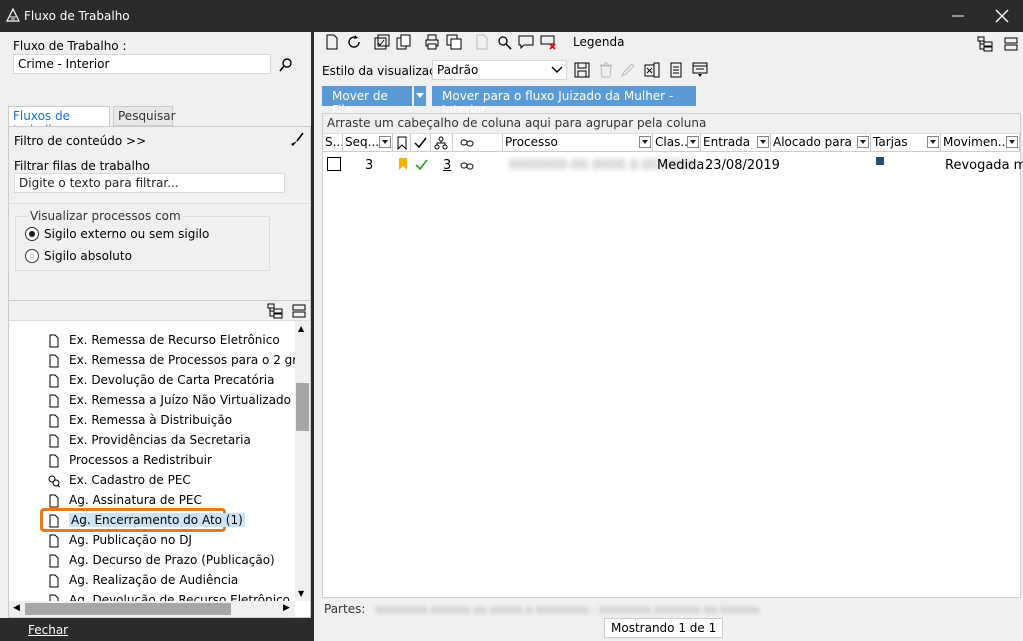 The height and width of the screenshot is (641, 1023). What do you see at coordinates (105, 216) in the screenshot?
I see `group-title: Visualizar processos com` at bounding box center [105, 216].